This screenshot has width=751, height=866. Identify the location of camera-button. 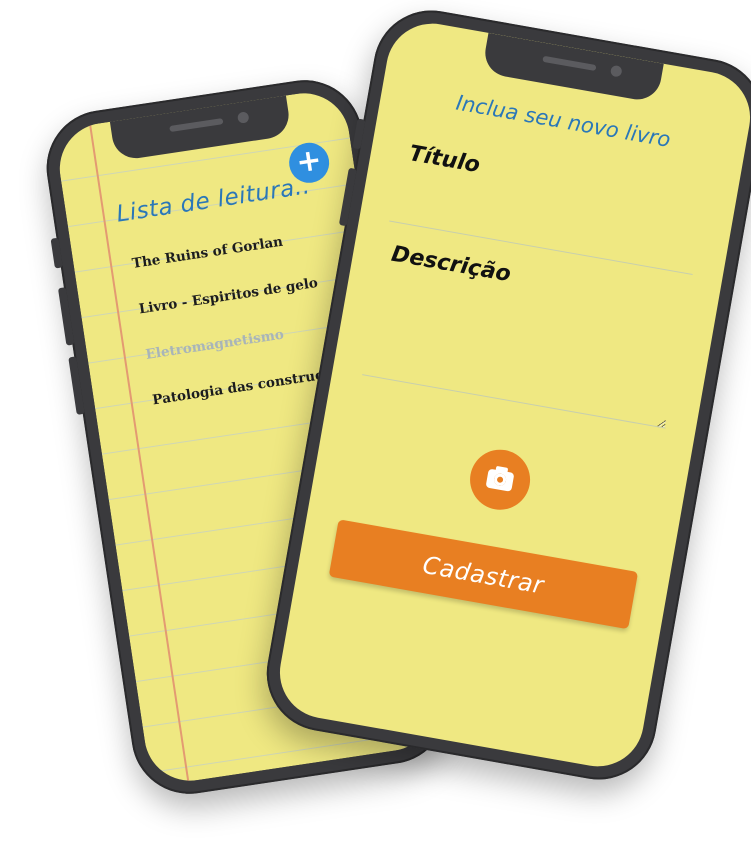
(500, 479).